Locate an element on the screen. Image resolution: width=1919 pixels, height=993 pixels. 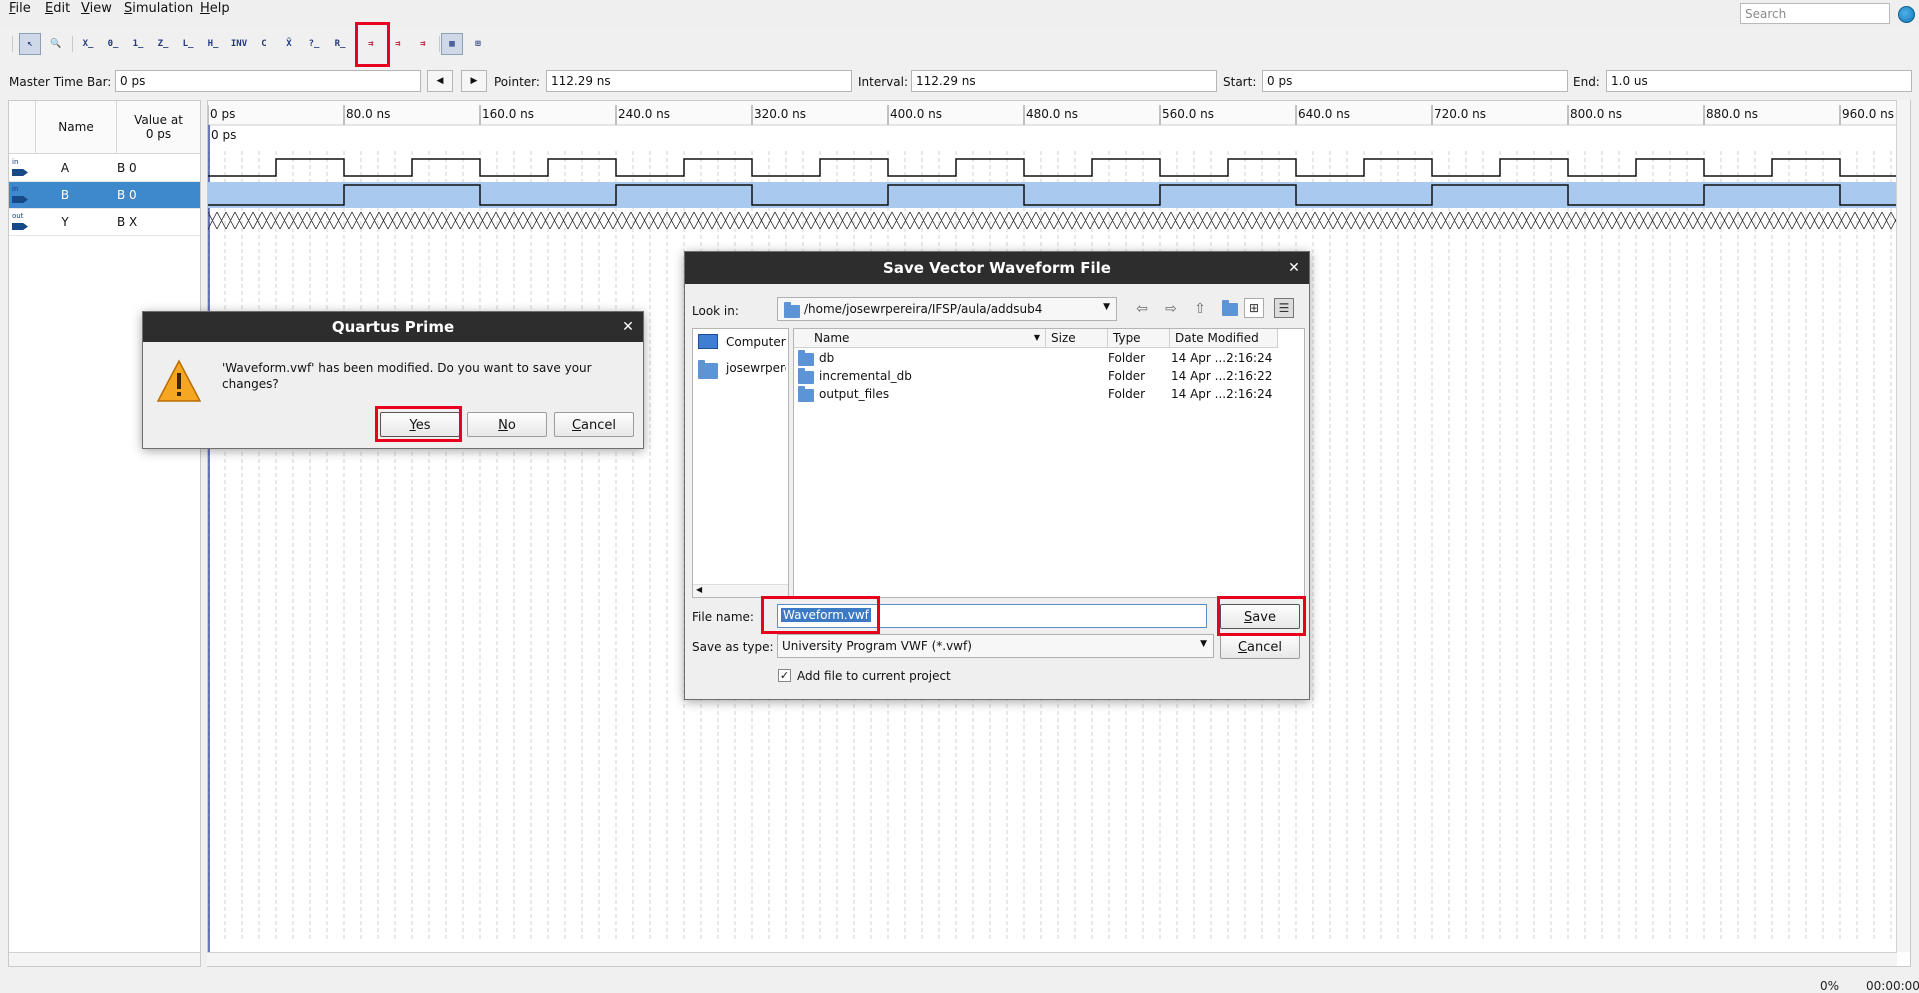
places-sidebar: Computer josewrpereira ◀ is located at coordinates (740, 463).